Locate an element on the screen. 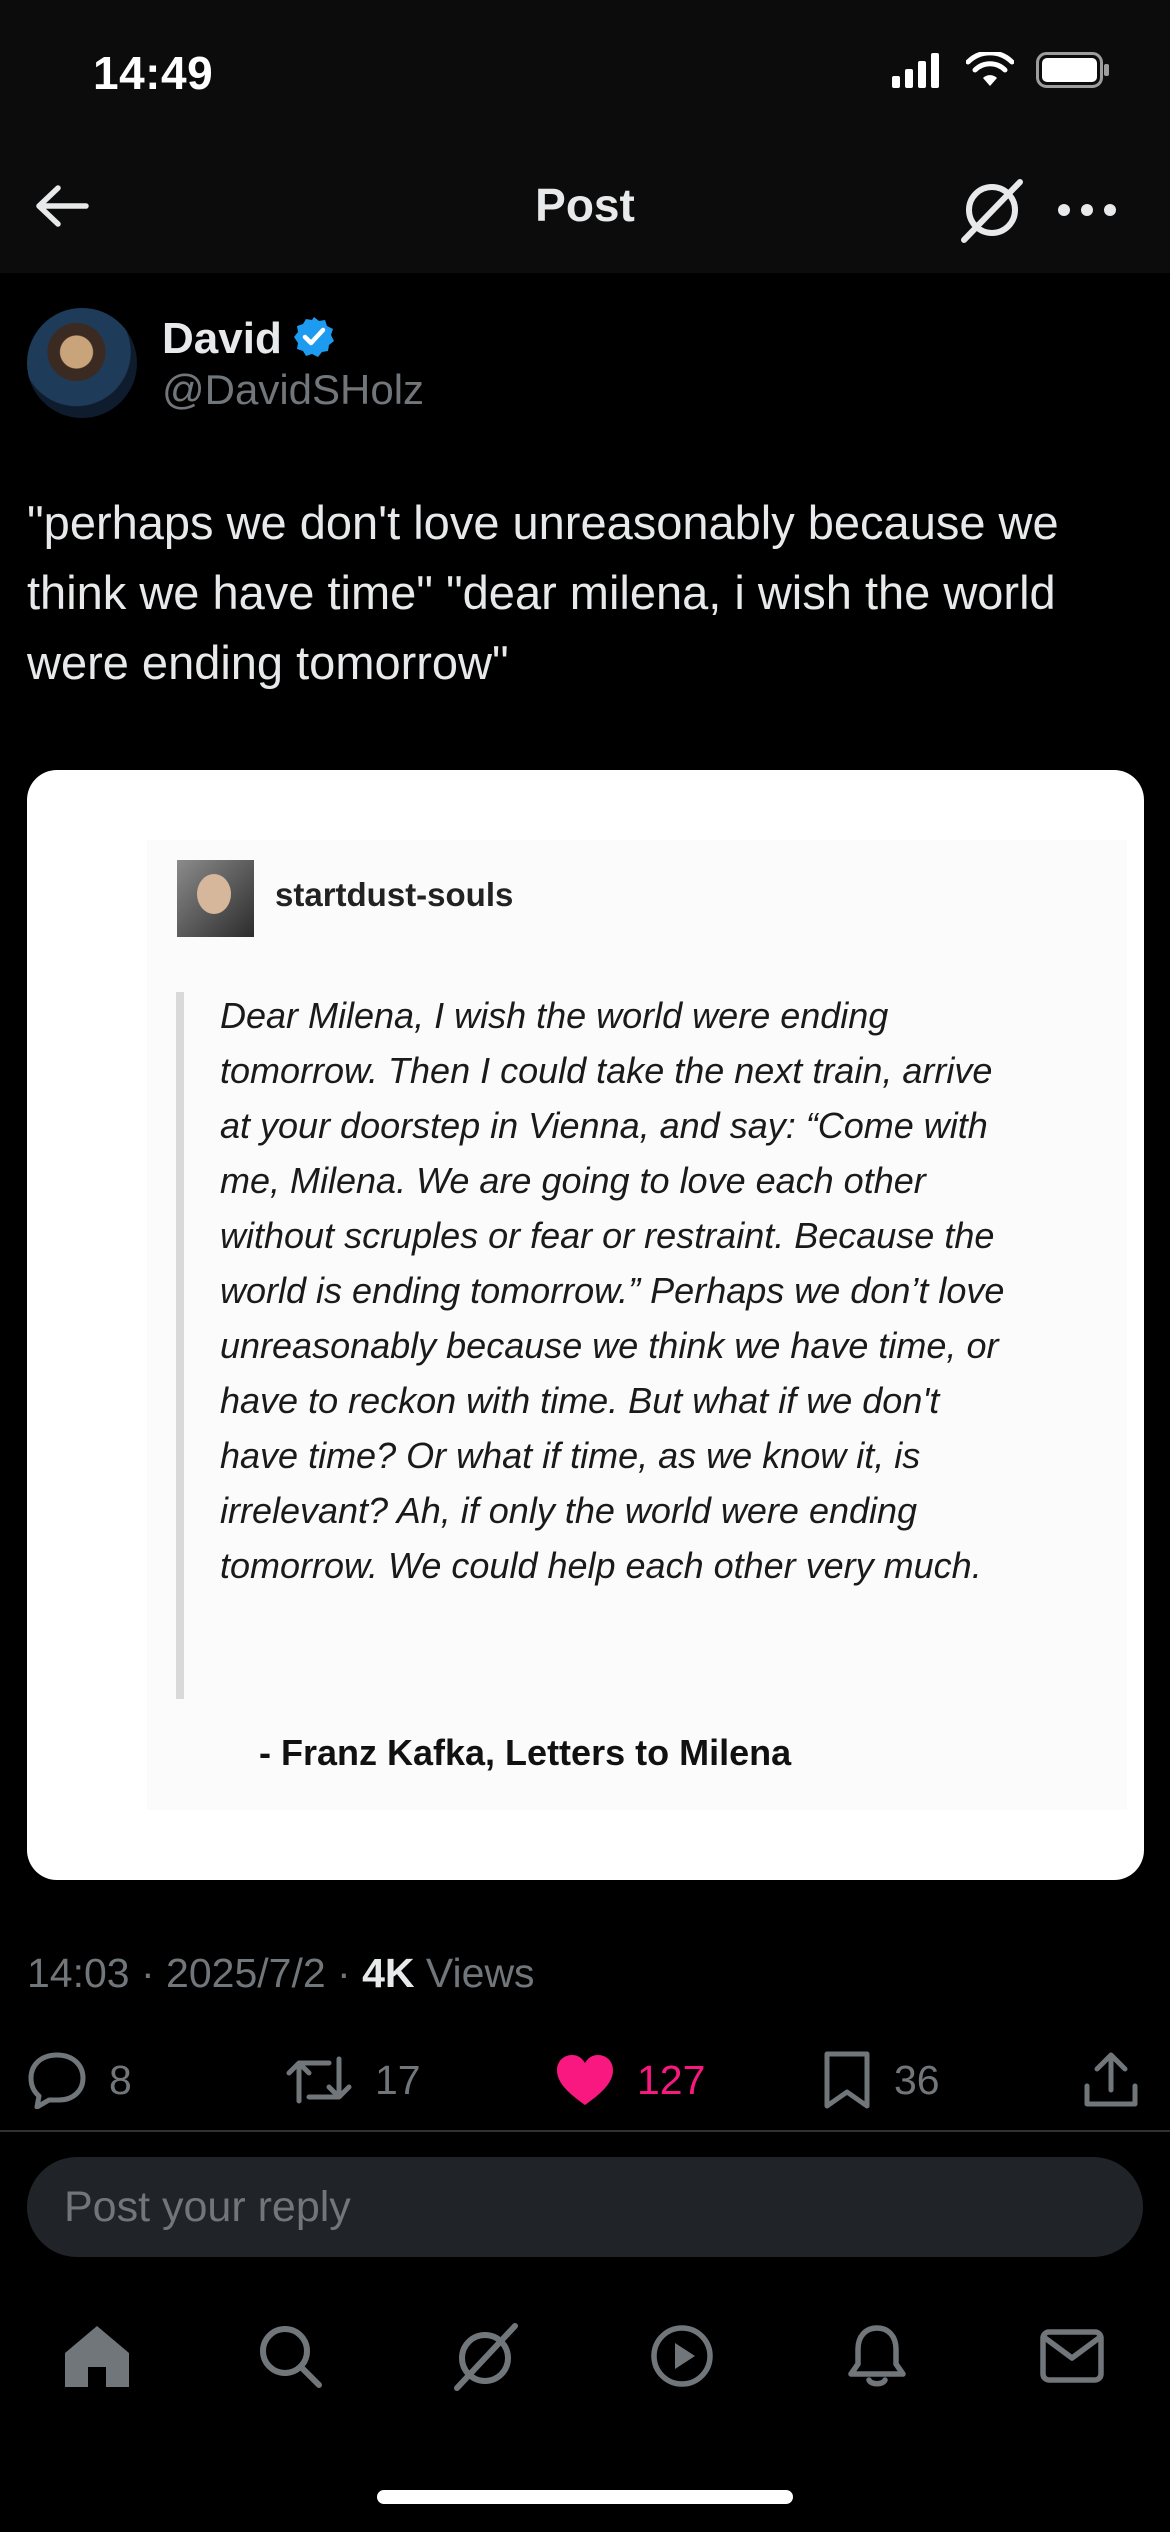  quote-username: startdust-souls is located at coordinates (394, 894).